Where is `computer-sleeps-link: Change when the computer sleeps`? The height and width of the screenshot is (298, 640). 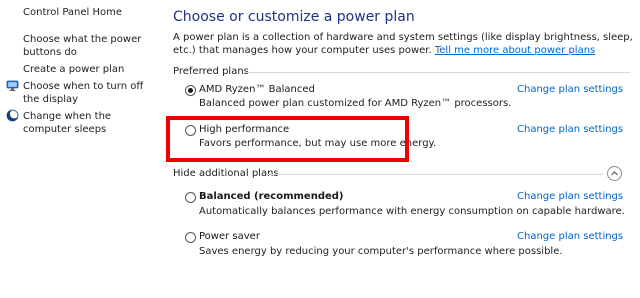
computer-sleeps-link: Change when the computer sleeps is located at coordinates (88, 123).